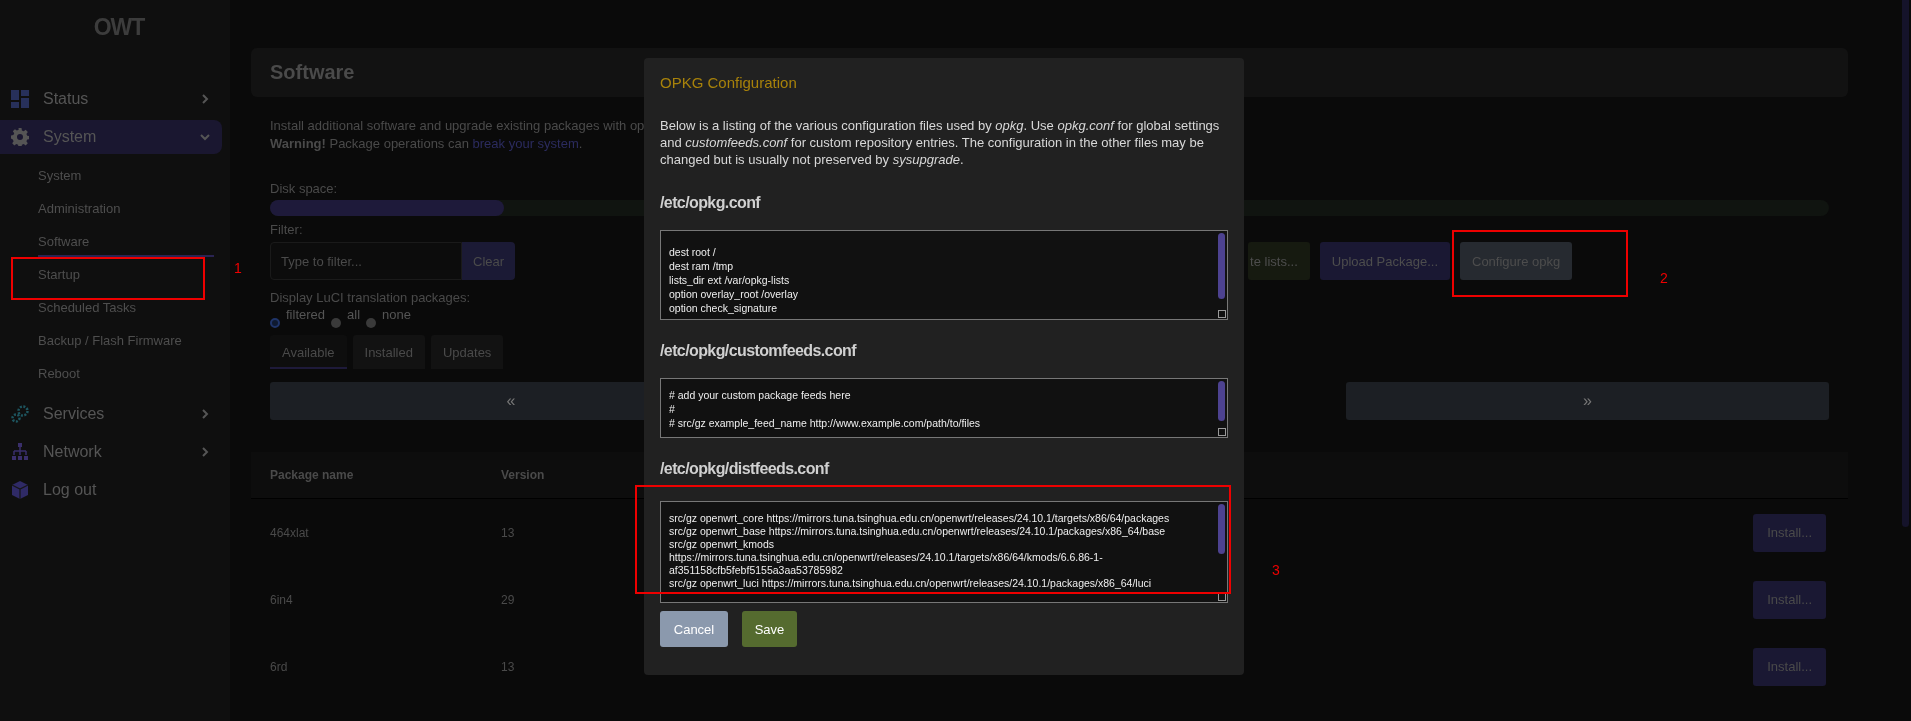 The width and height of the screenshot is (1911, 721). What do you see at coordinates (457, 125) in the screenshot?
I see `intro-text: Install additional software and upgrade existing packages with op` at bounding box center [457, 125].